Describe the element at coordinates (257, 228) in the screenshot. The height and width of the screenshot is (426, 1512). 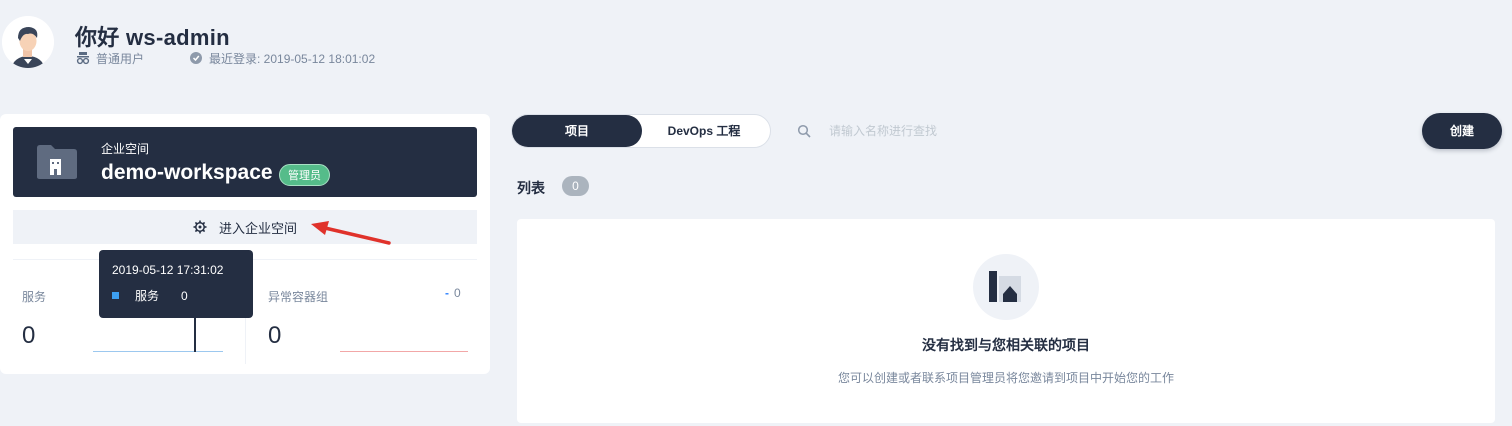
I see `enter-workspace-label: 进入企业空间` at that location.